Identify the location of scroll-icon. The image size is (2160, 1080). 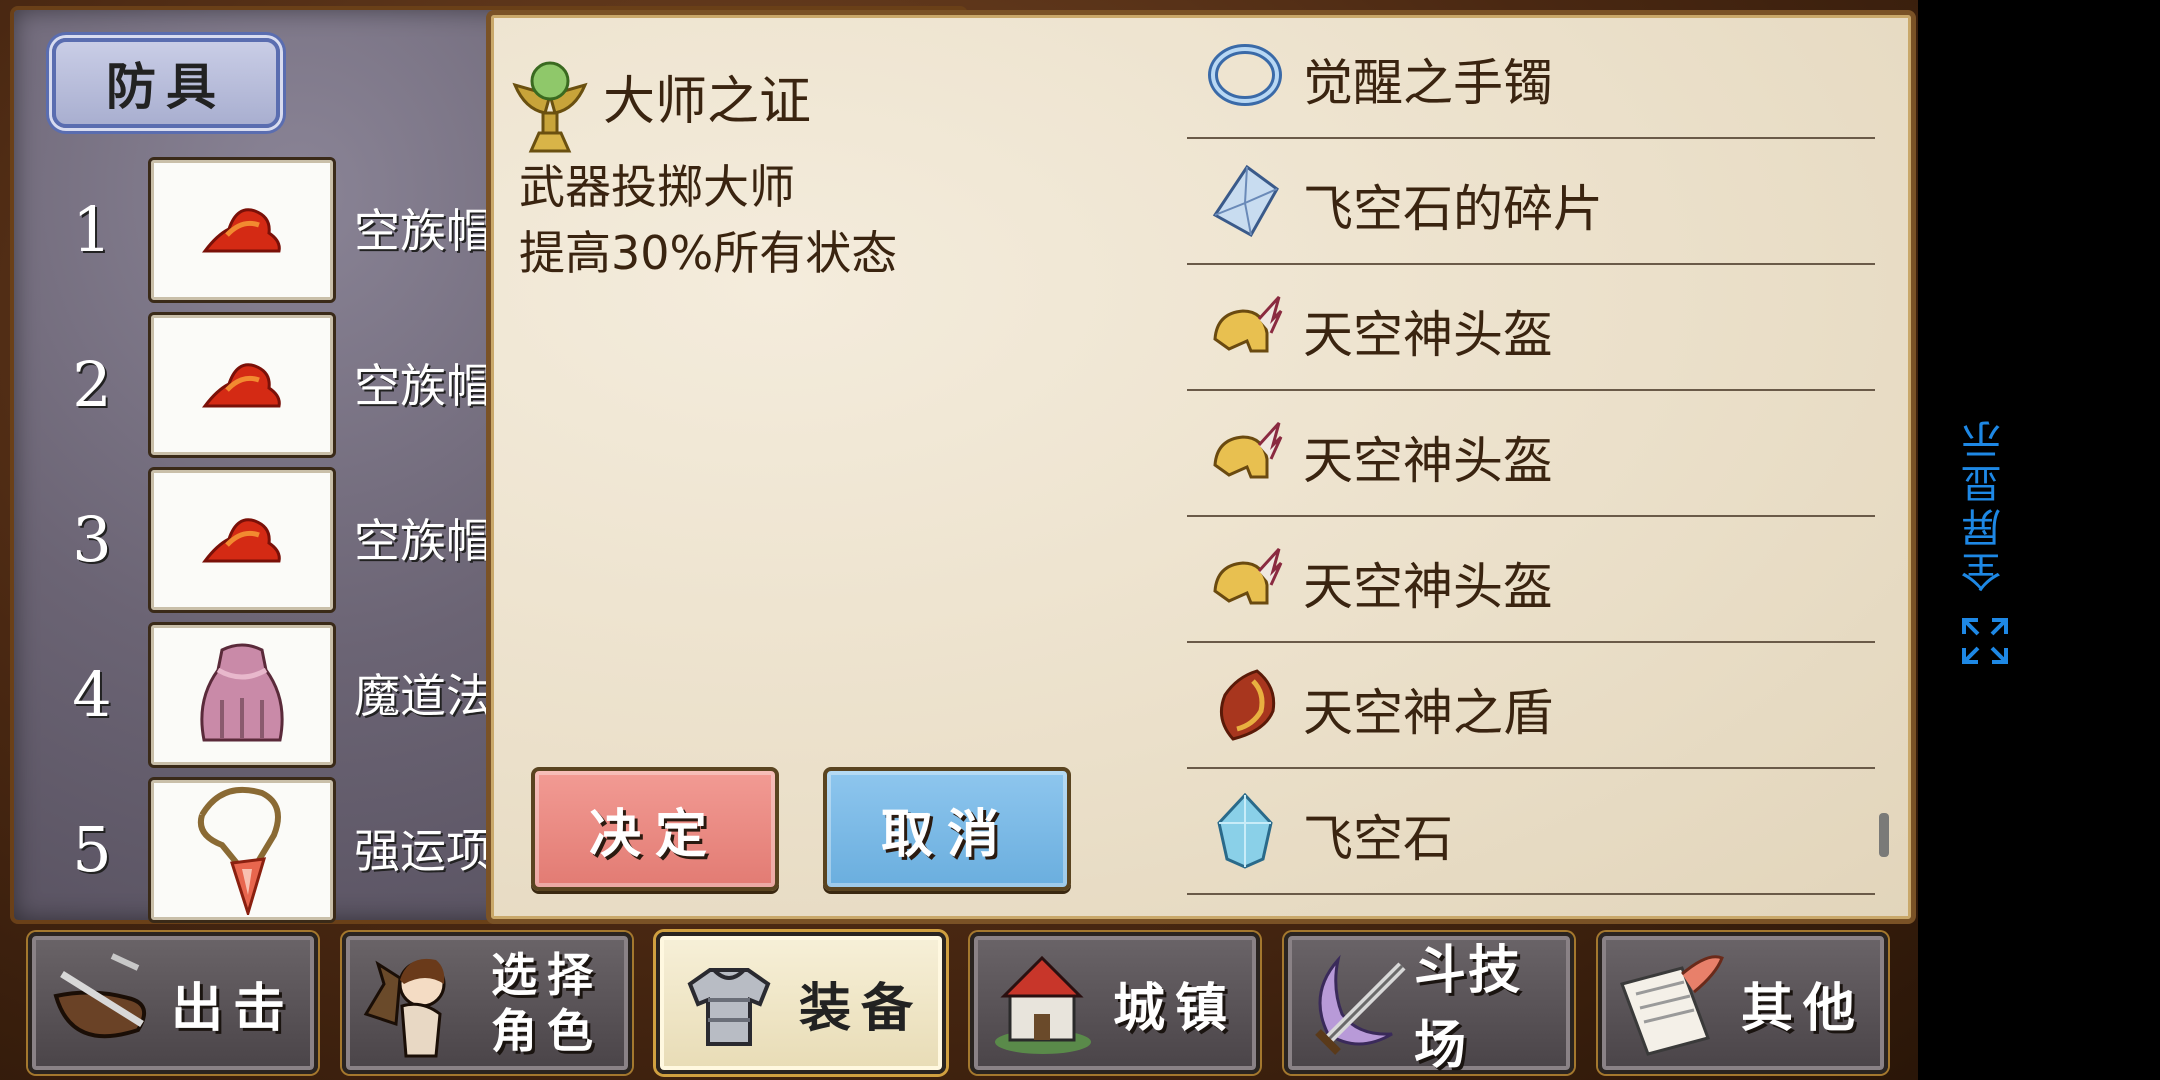
(1672, 1005).